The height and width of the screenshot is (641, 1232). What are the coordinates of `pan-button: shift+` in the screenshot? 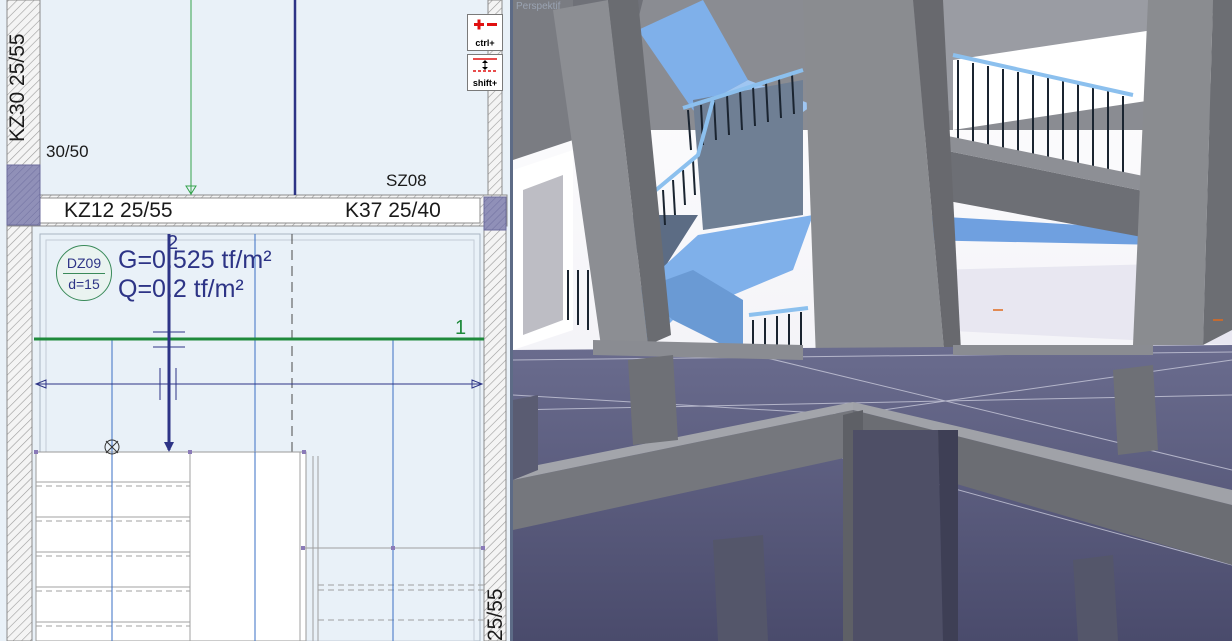 It's located at (485, 72).